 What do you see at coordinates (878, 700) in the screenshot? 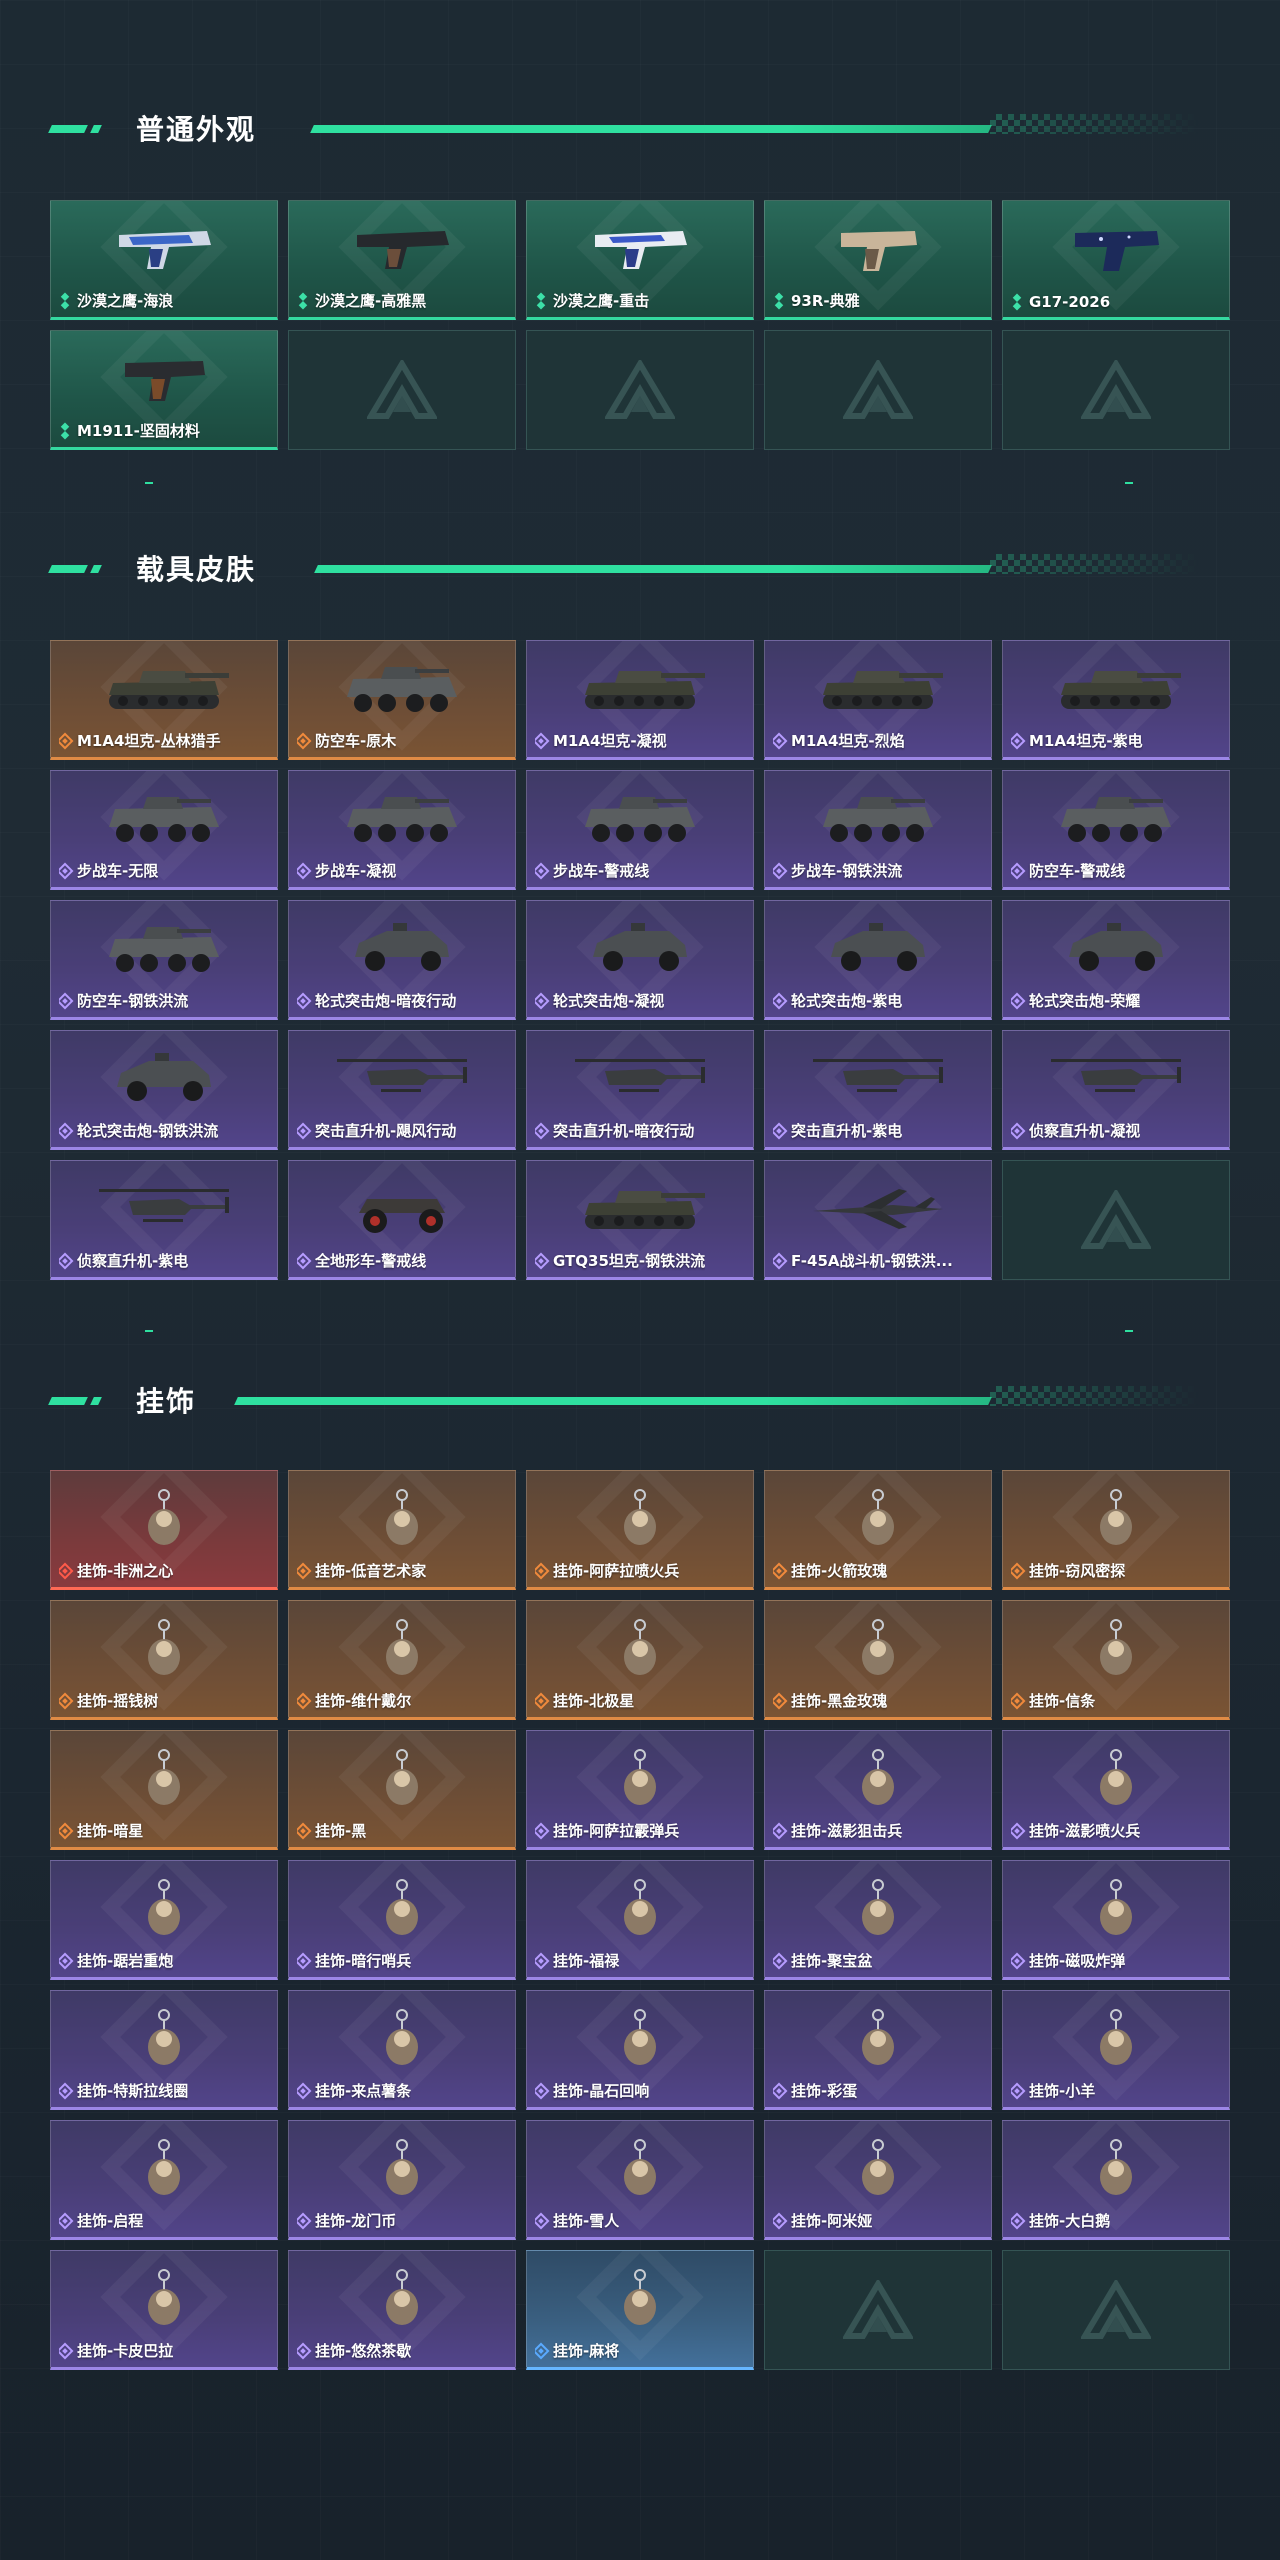
I see `item-card: M1A4坦克-烈焰` at bounding box center [878, 700].